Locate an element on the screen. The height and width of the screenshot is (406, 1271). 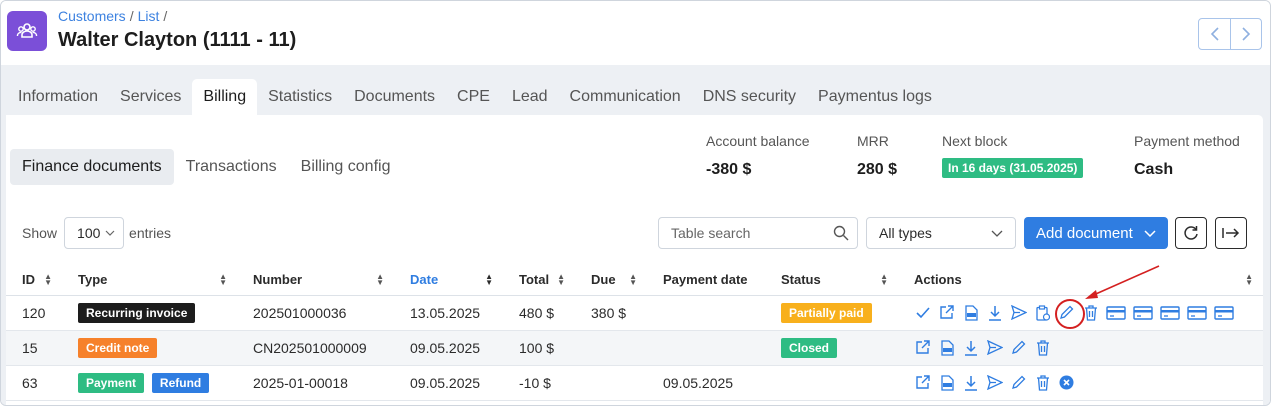
breadcrumb: Customers / List / is located at coordinates (114, 16).